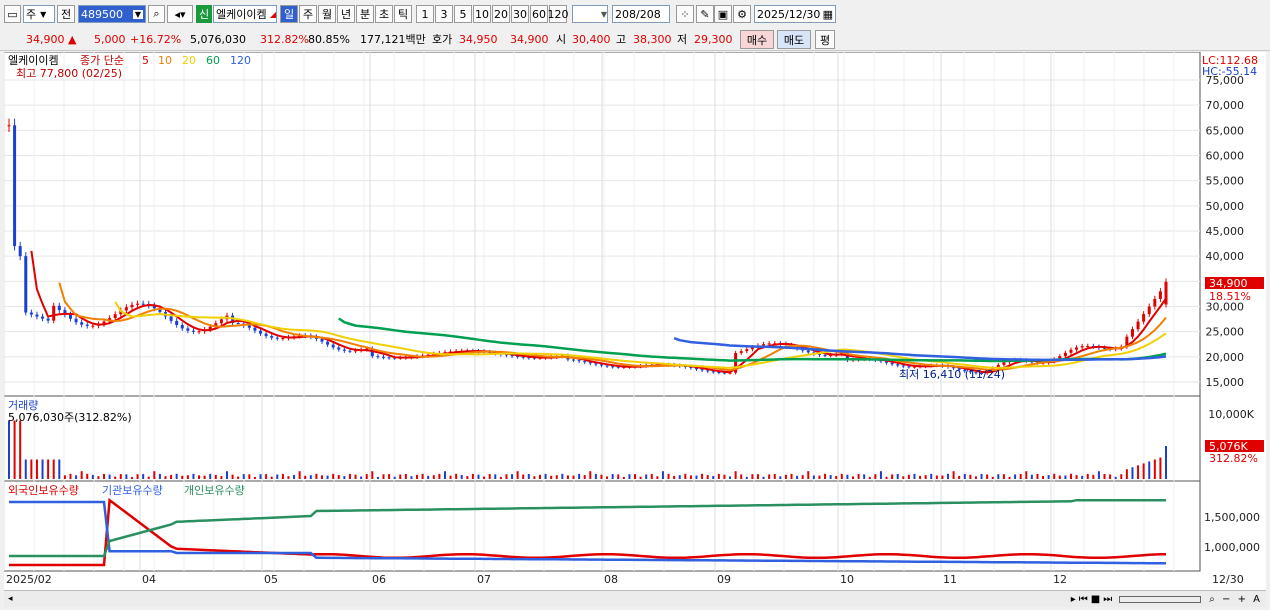  What do you see at coordinates (635, 598) in the screenshot?
I see `chart-scrollbar: ◂ ▸⏮■⏭ ⌕ − + A` at bounding box center [635, 598].